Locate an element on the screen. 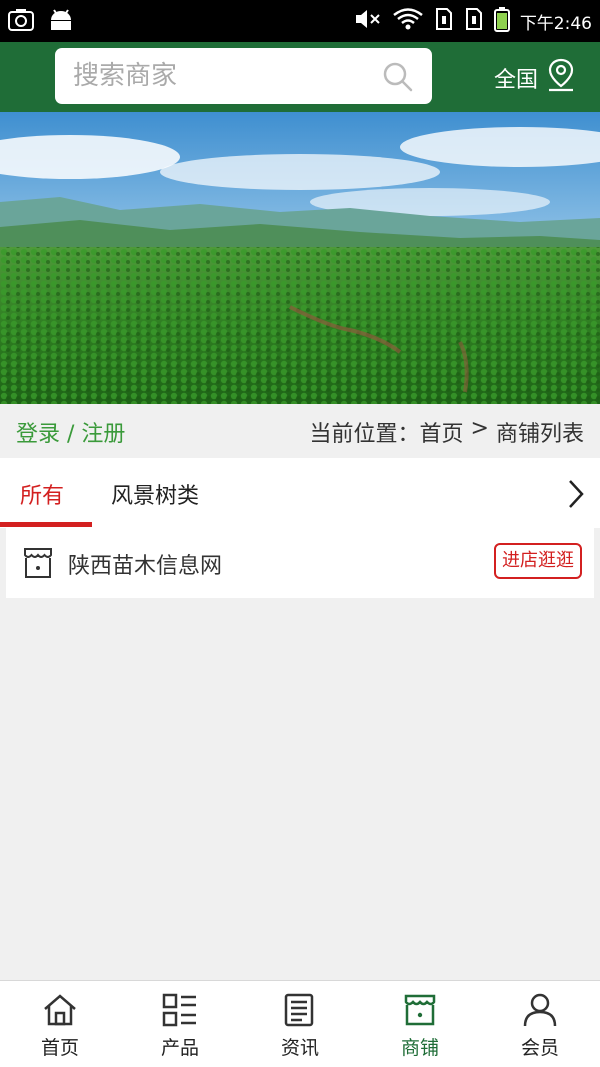 This screenshot has height=1067, width=600. nav-label-news: 资讯 is located at coordinates (299, 1048).